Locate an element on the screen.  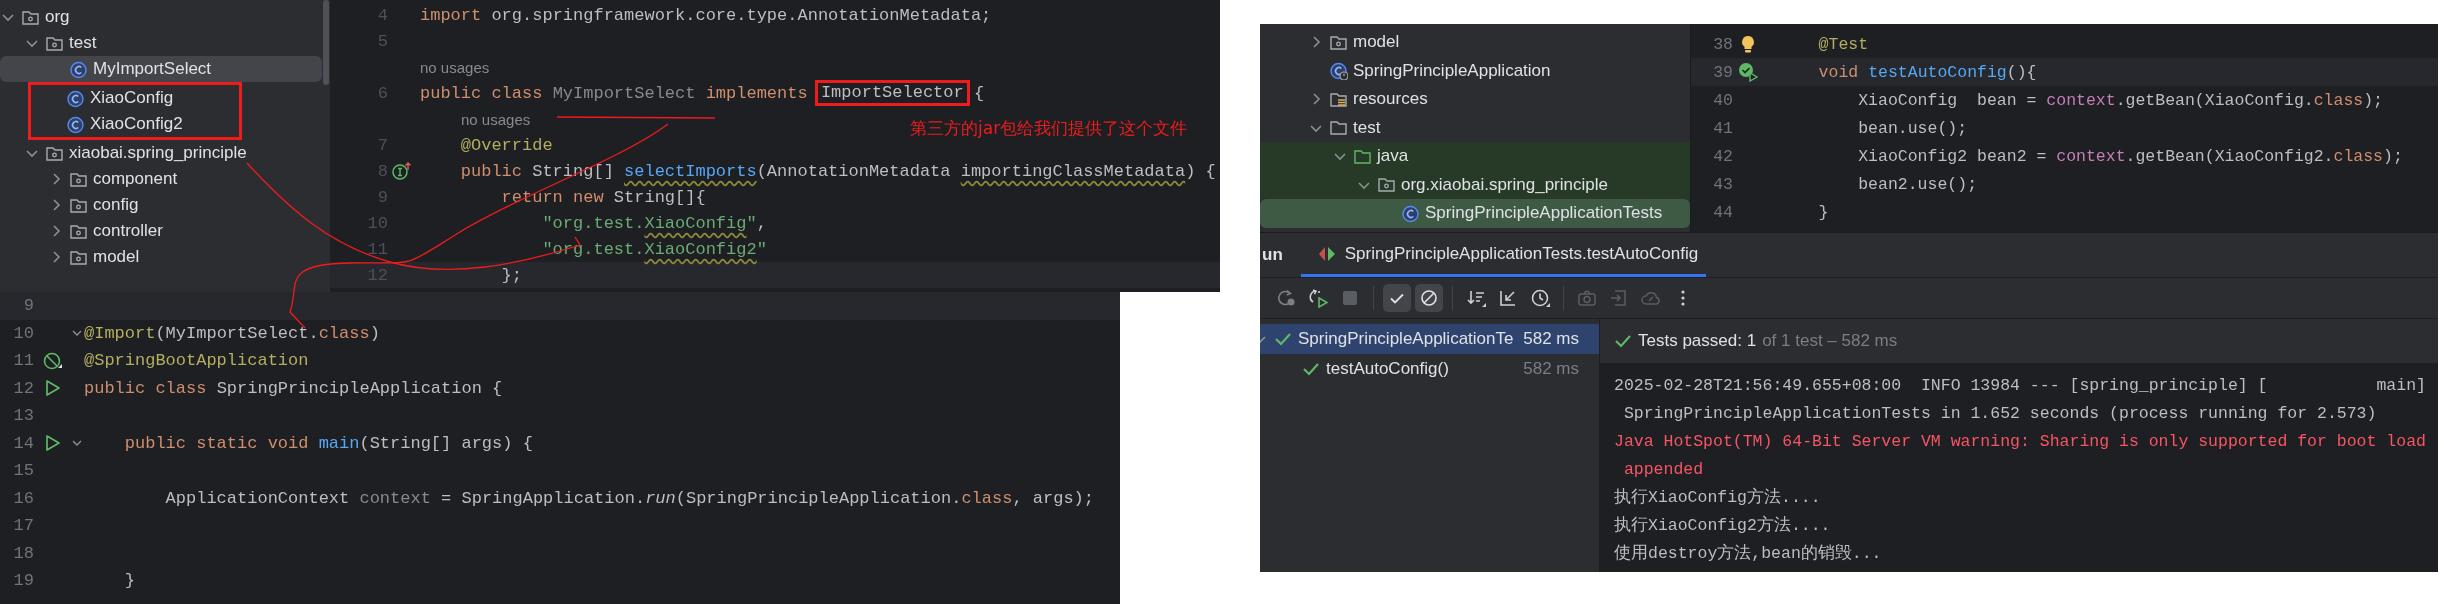
code-line: @Override is located at coordinates (506, 145).